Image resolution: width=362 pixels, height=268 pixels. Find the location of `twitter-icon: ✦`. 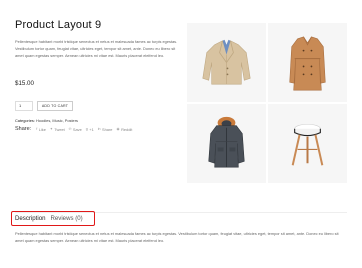

twitter-icon: ✦ is located at coordinates (51, 129).